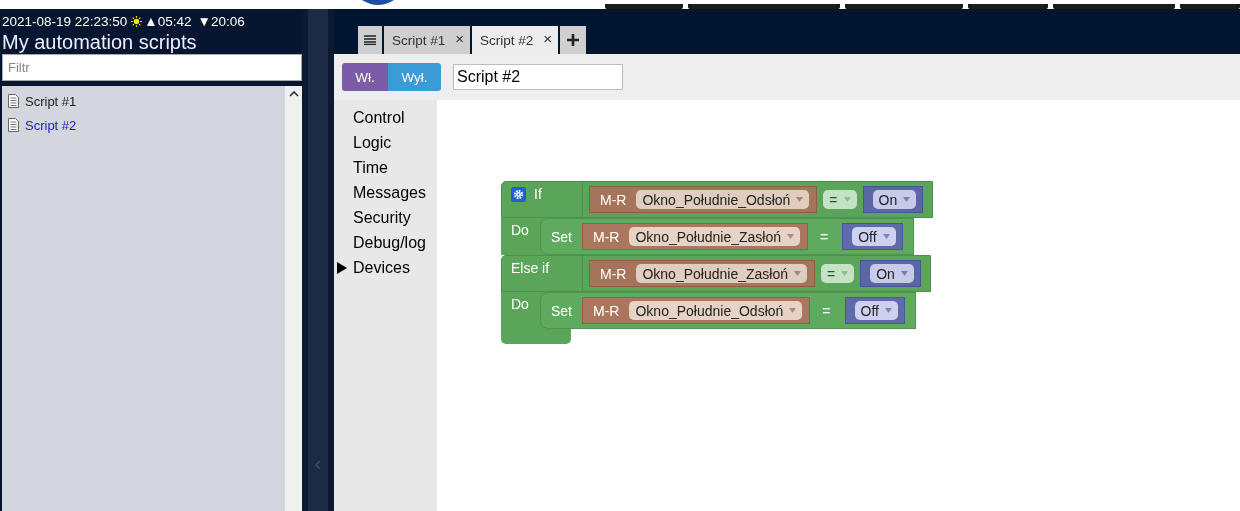  What do you see at coordinates (378, 3) in the screenshot?
I see `logo-icon` at bounding box center [378, 3].